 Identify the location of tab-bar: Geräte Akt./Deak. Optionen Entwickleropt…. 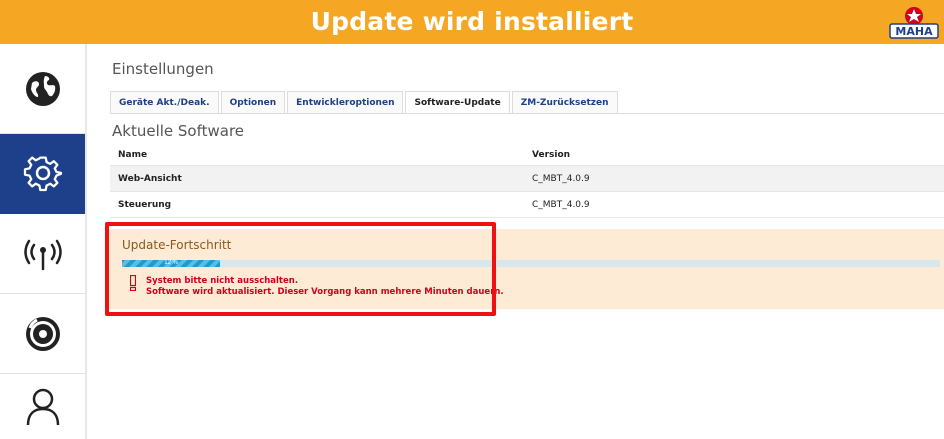
(365, 102).